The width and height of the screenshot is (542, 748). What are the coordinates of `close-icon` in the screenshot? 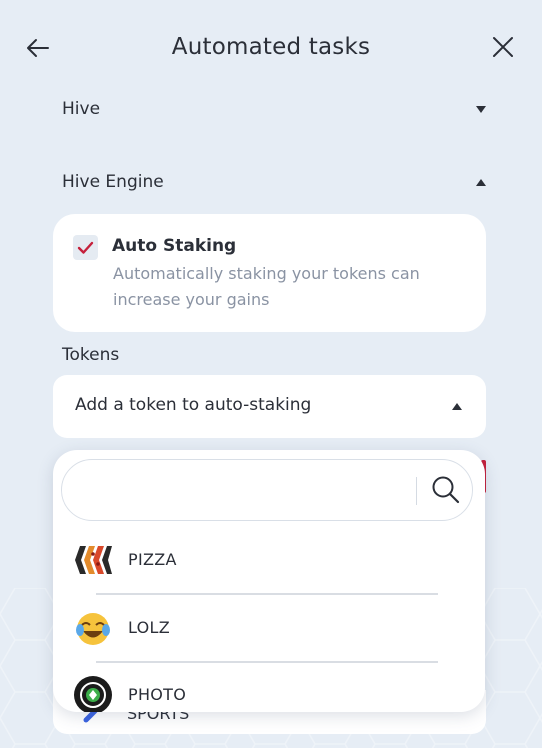 It's located at (503, 47).